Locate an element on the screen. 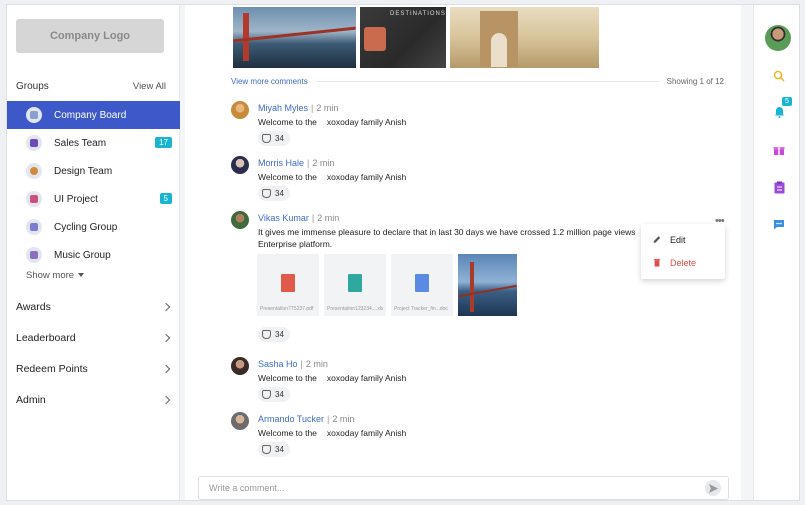 The image size is (805, 505). show-more-button: Show more is located at coordinates (55, 275).